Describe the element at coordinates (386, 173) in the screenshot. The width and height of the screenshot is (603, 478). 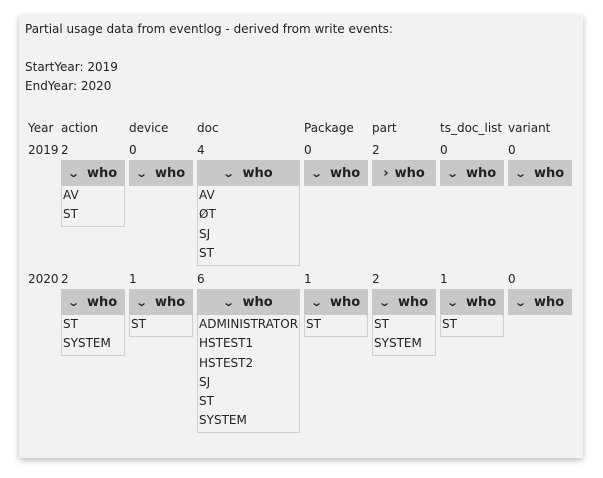
I see `chevron-right-icon: ›` at that location.